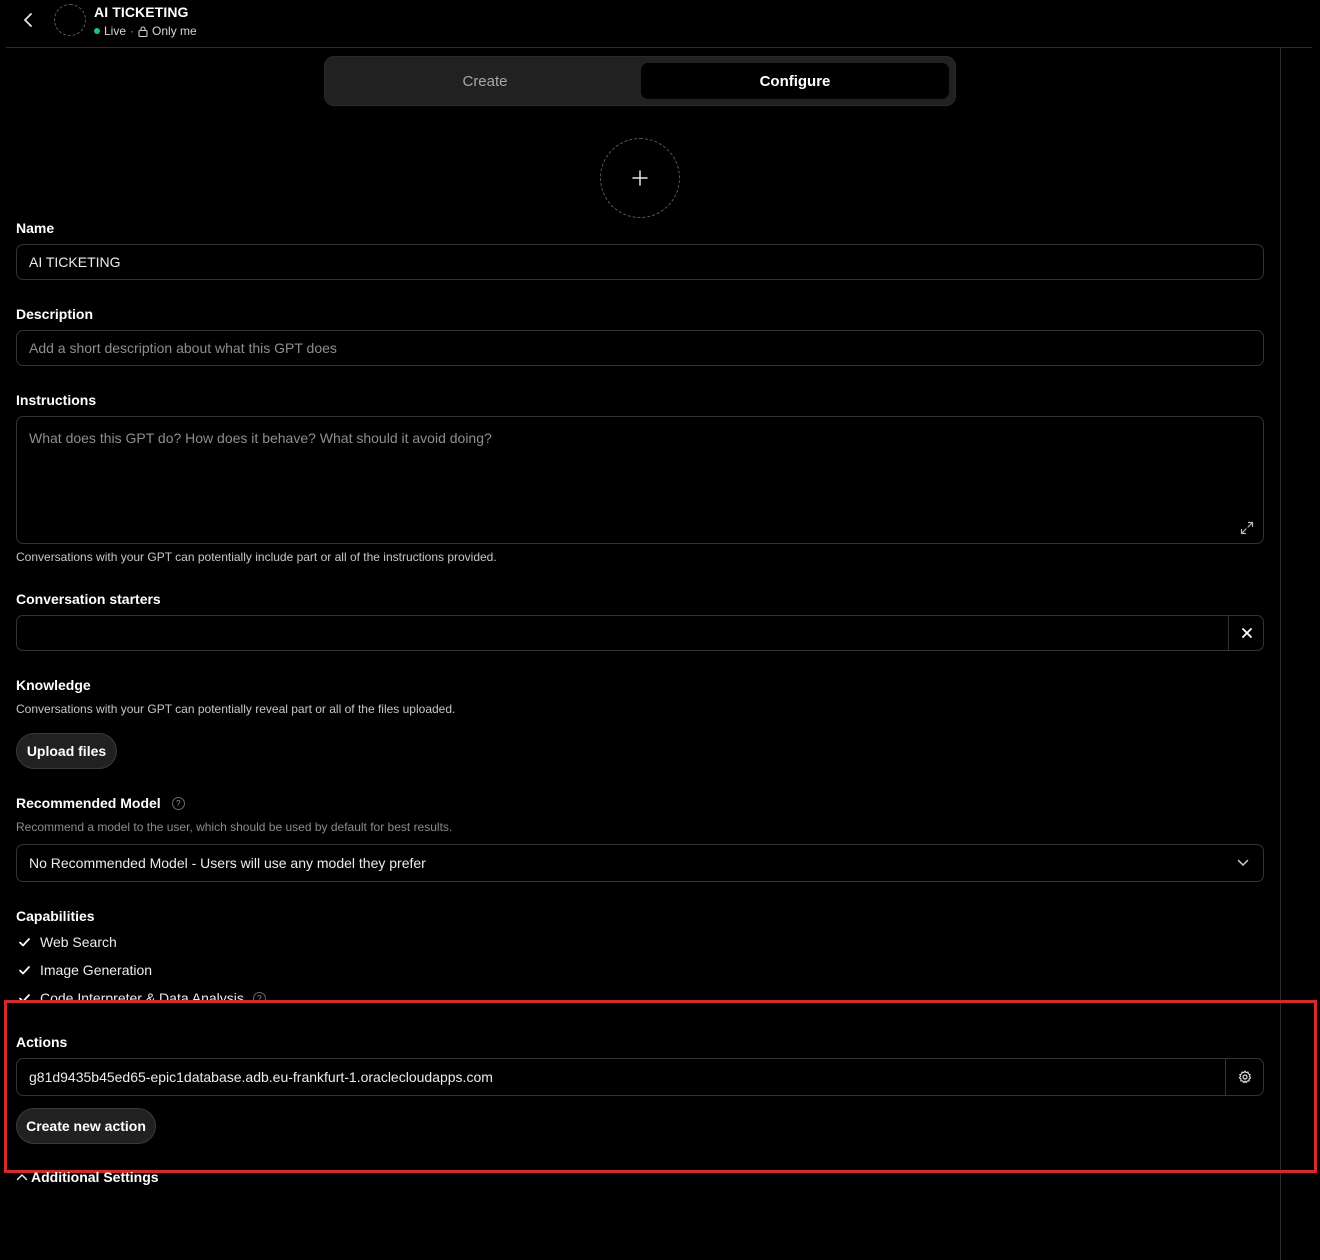 The image size is (1320, 1260). What do you see at coordinates (42, 1042) in the screenshot?
I see `actions-label: Actions` at bounding box center [42, 1042].